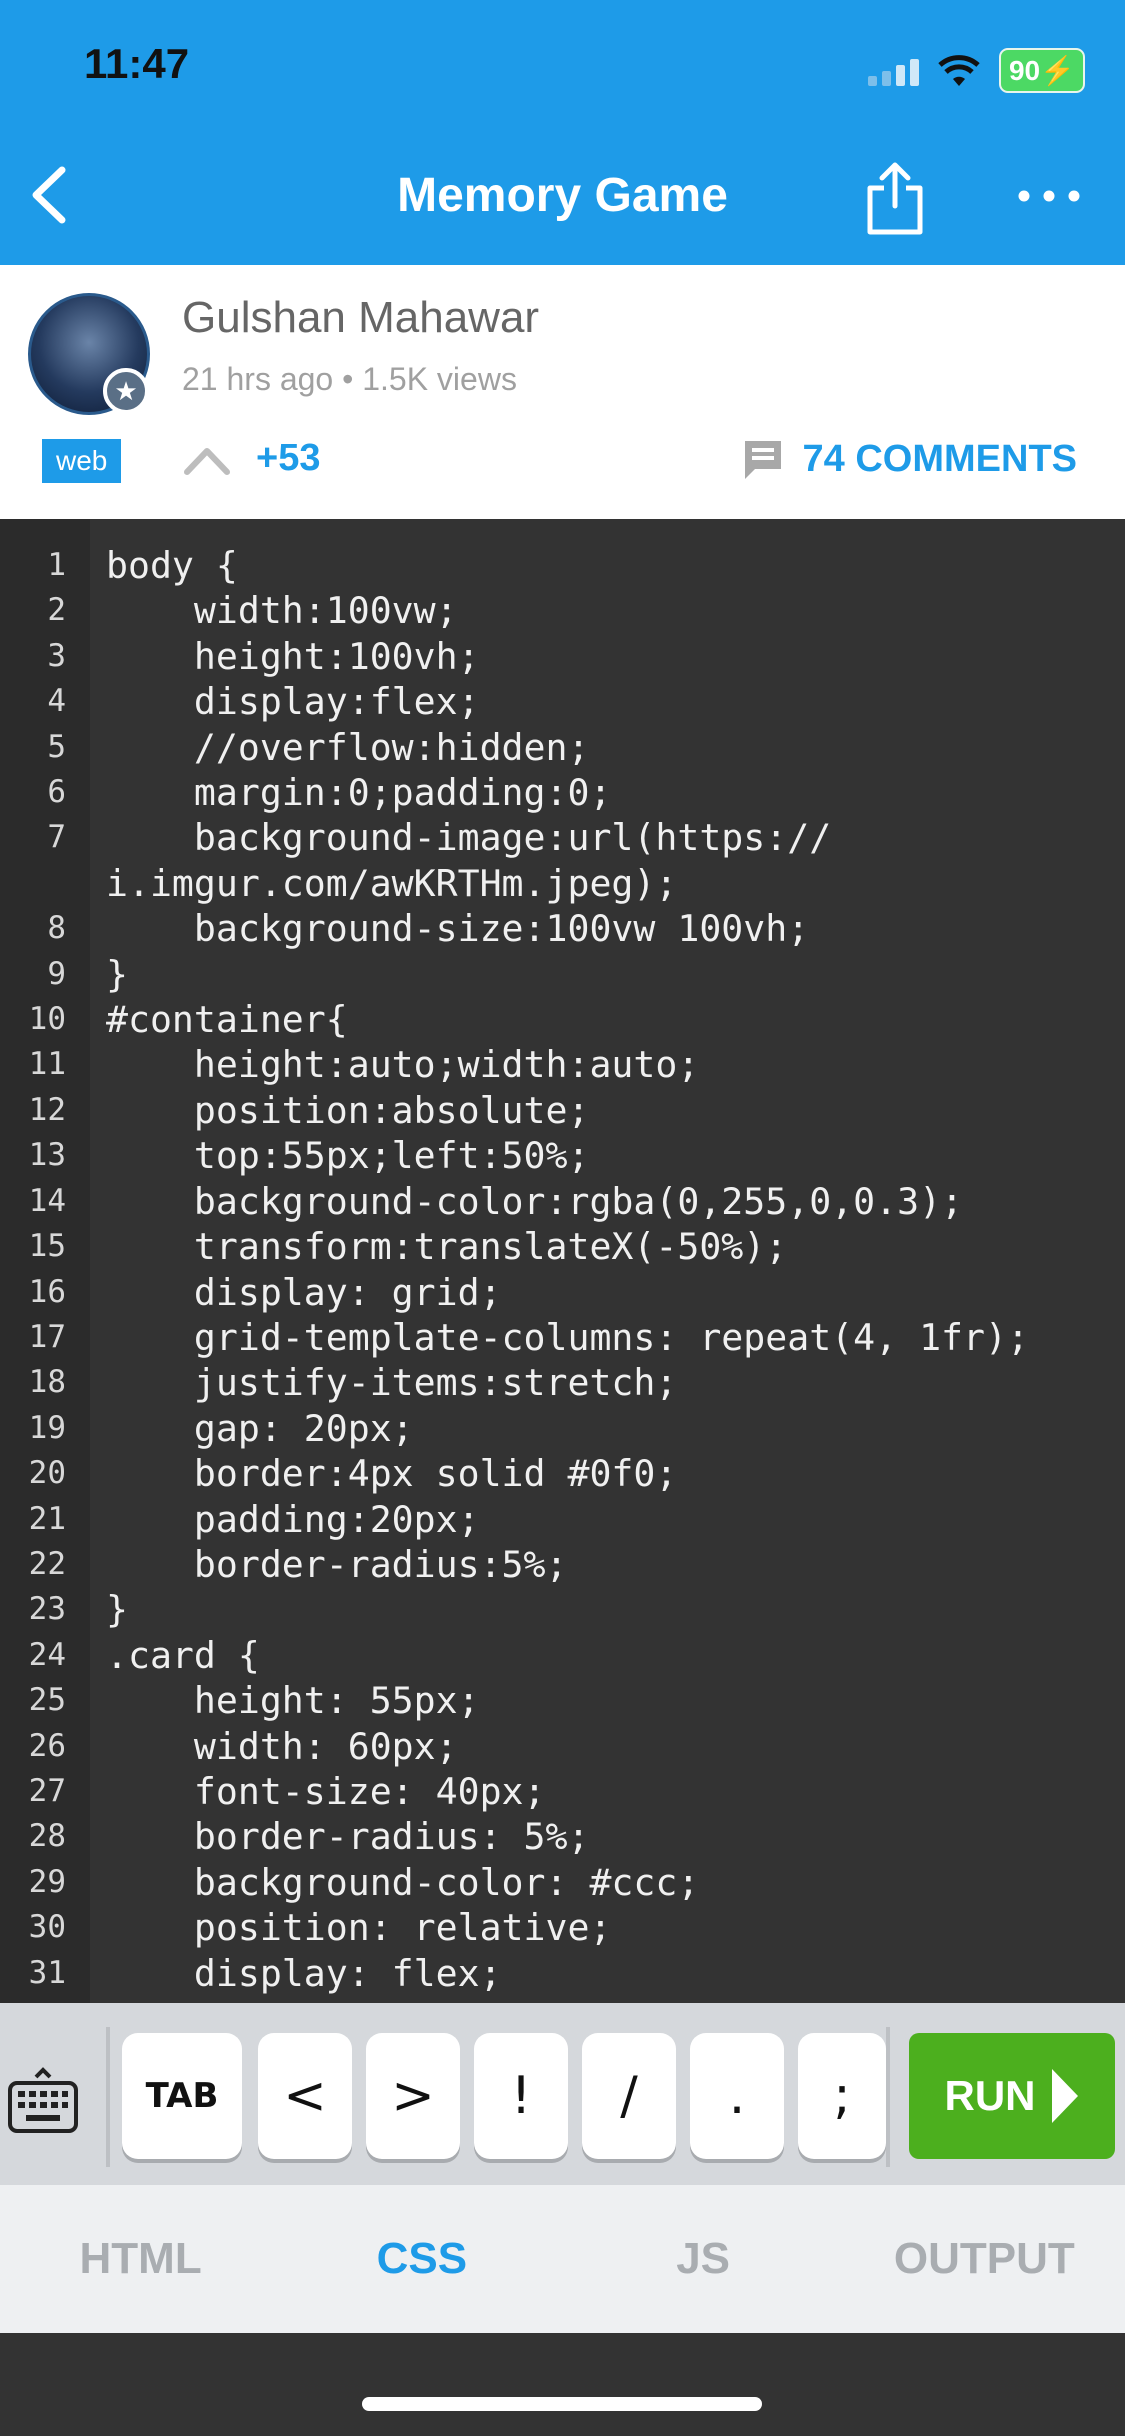 The height and width of the screenshot is (2436, 1125). I want to click on upvote-icon, so click(207, 459).